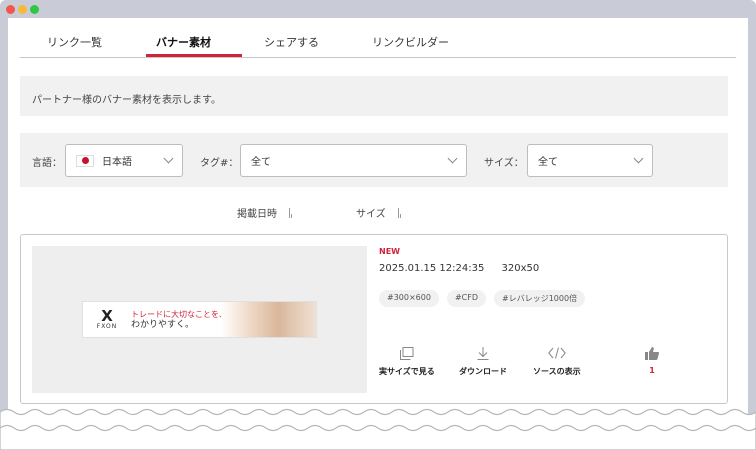 The image size is (756, 450). Describe the element at coordinates (268, 319) in the screenshot. I see `banner-photo` at that location.